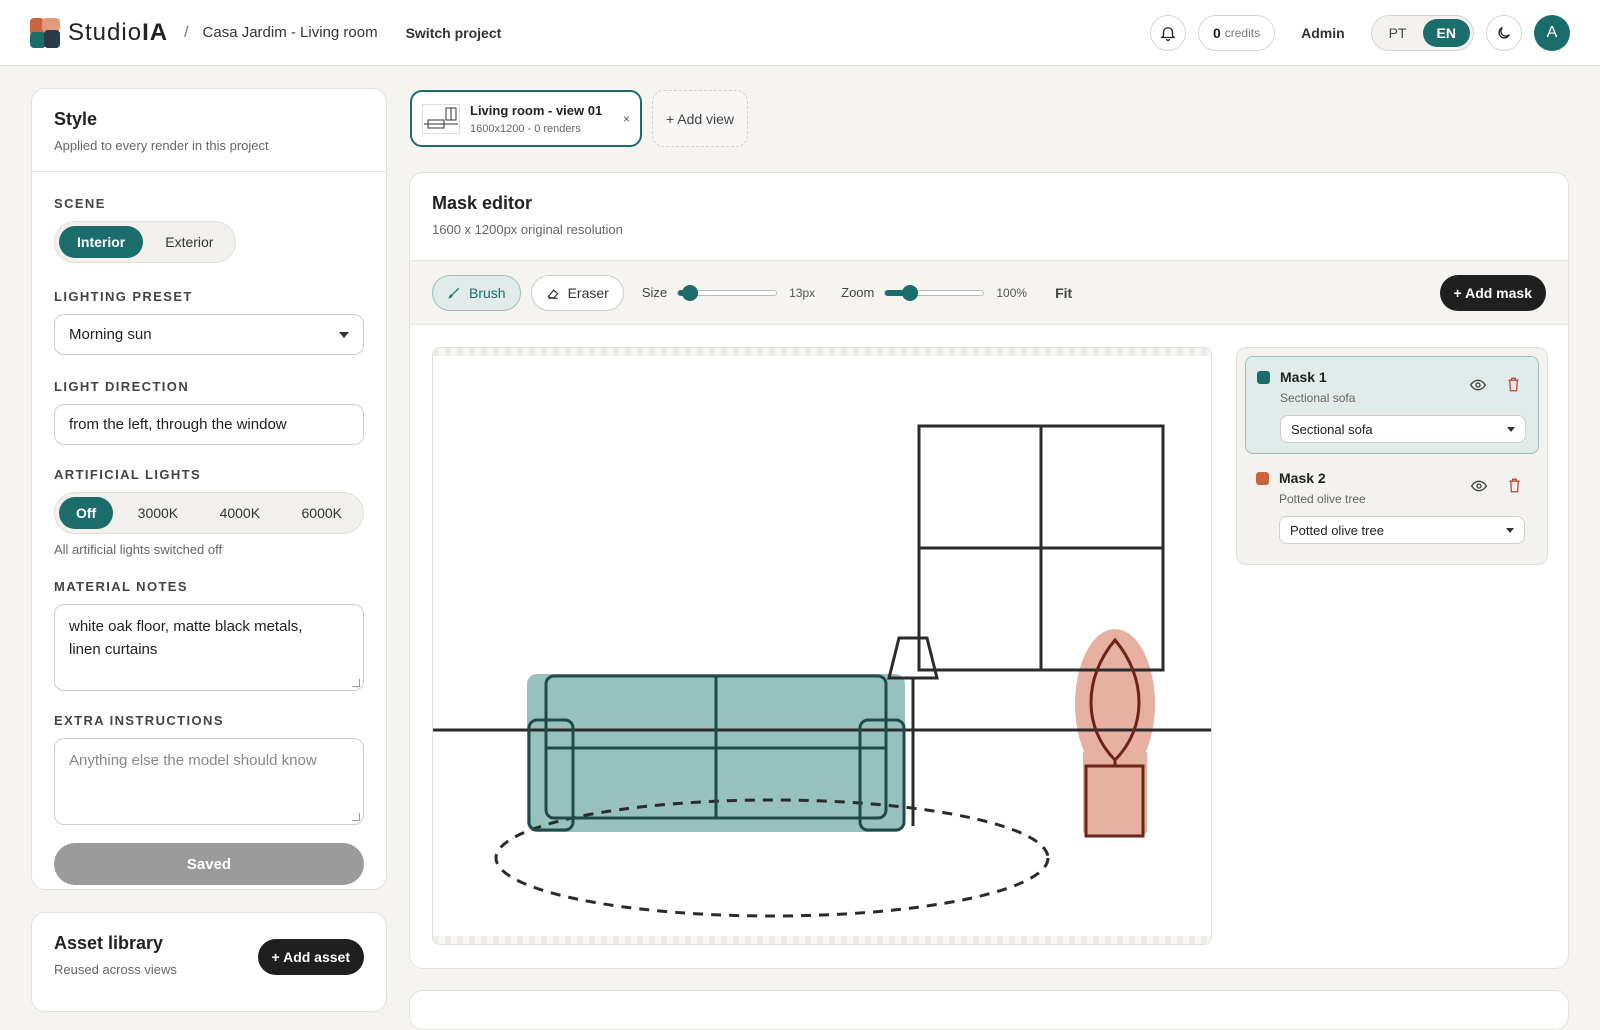 The width and height of the screenshot is (1600, 1030). I want to click on view-tab-meta: 1600x1200 - 0 renders, so click(525, 128).